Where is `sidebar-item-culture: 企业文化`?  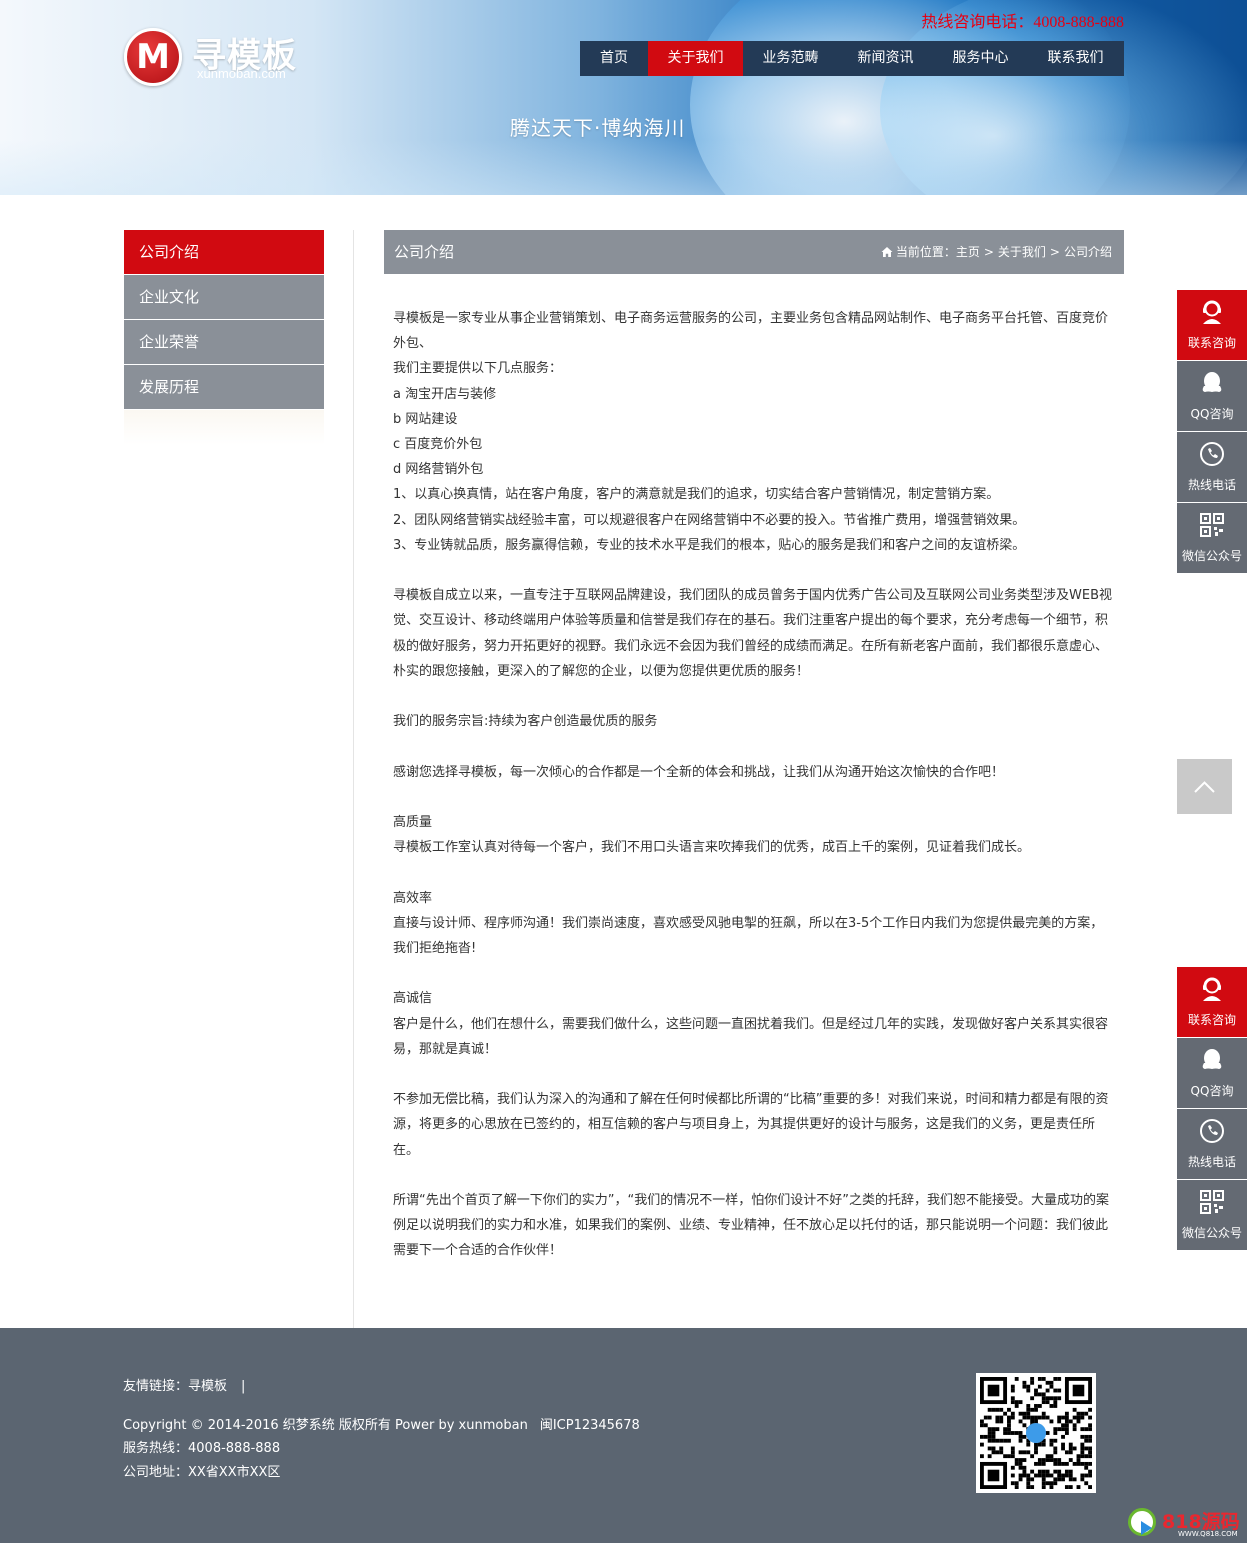
sidebar-item-culture: 企业文化 is located at coordinates (224, 297).